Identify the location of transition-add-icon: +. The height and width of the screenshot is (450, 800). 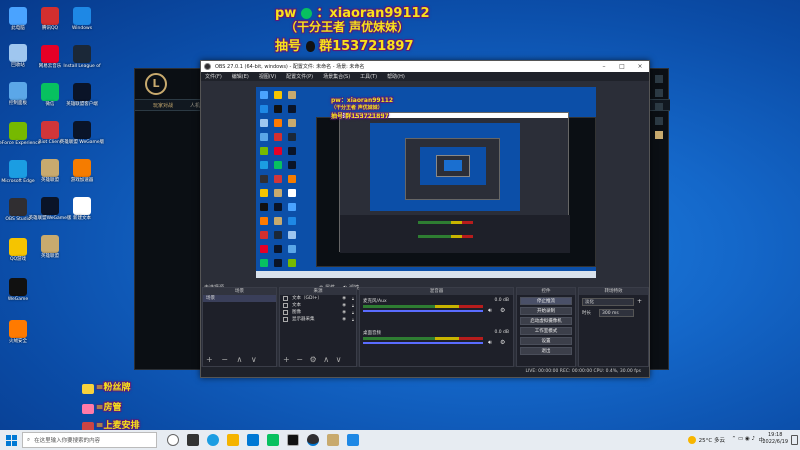
(639, 301).